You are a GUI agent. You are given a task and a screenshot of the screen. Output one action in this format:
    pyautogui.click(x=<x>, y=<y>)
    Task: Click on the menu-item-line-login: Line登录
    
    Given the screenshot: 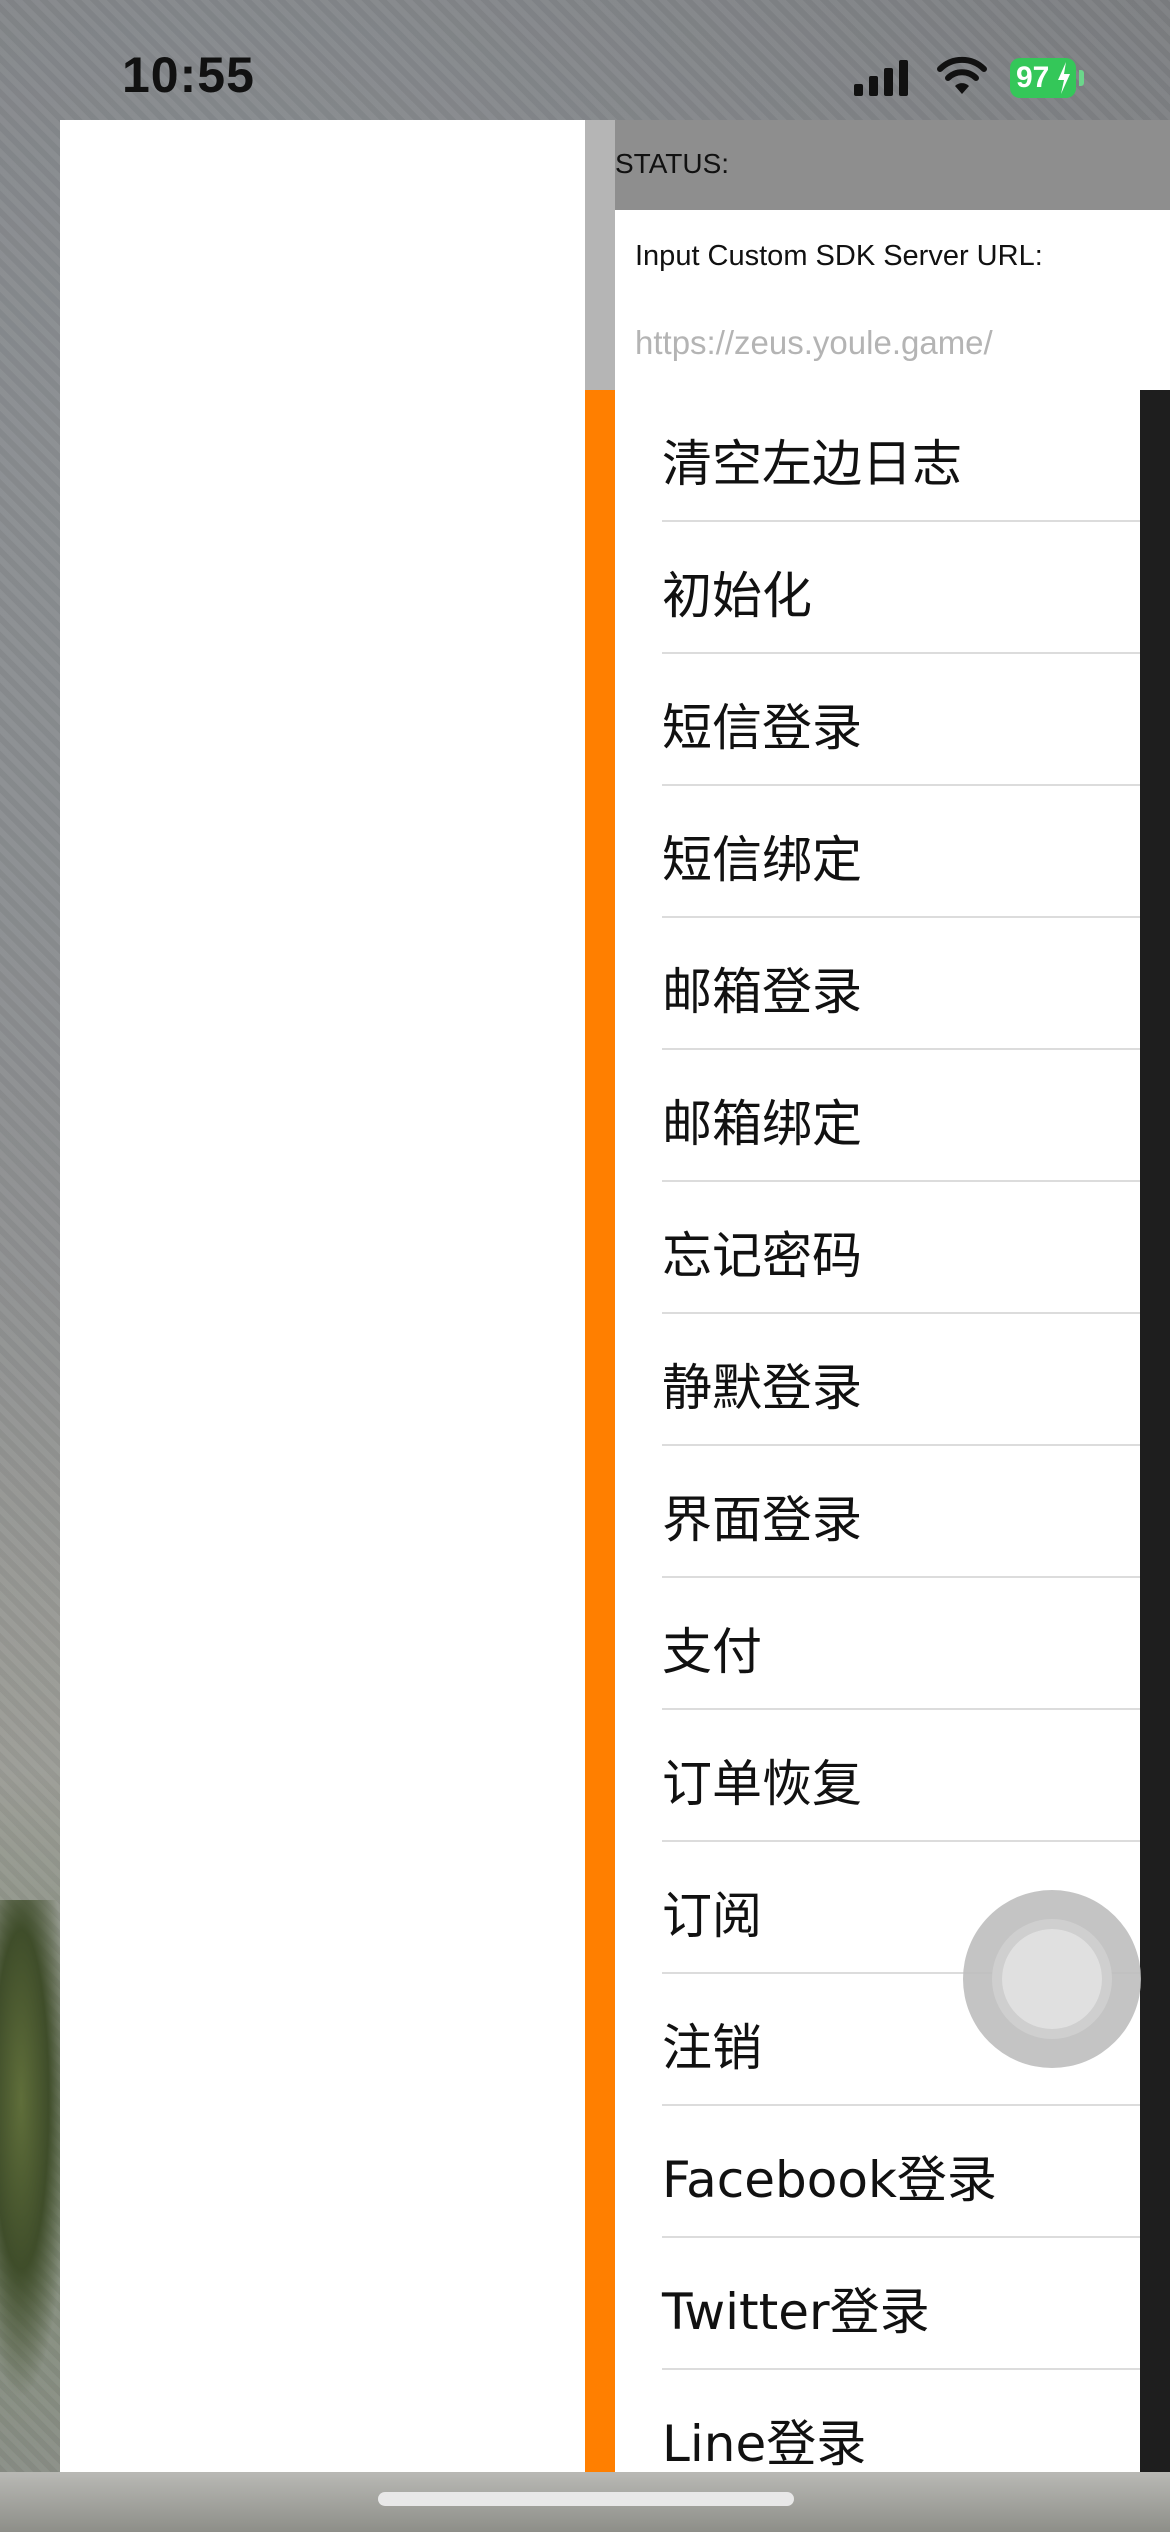 What is the action you would take?
    pyautogui.click(x=877, y=2421)
    